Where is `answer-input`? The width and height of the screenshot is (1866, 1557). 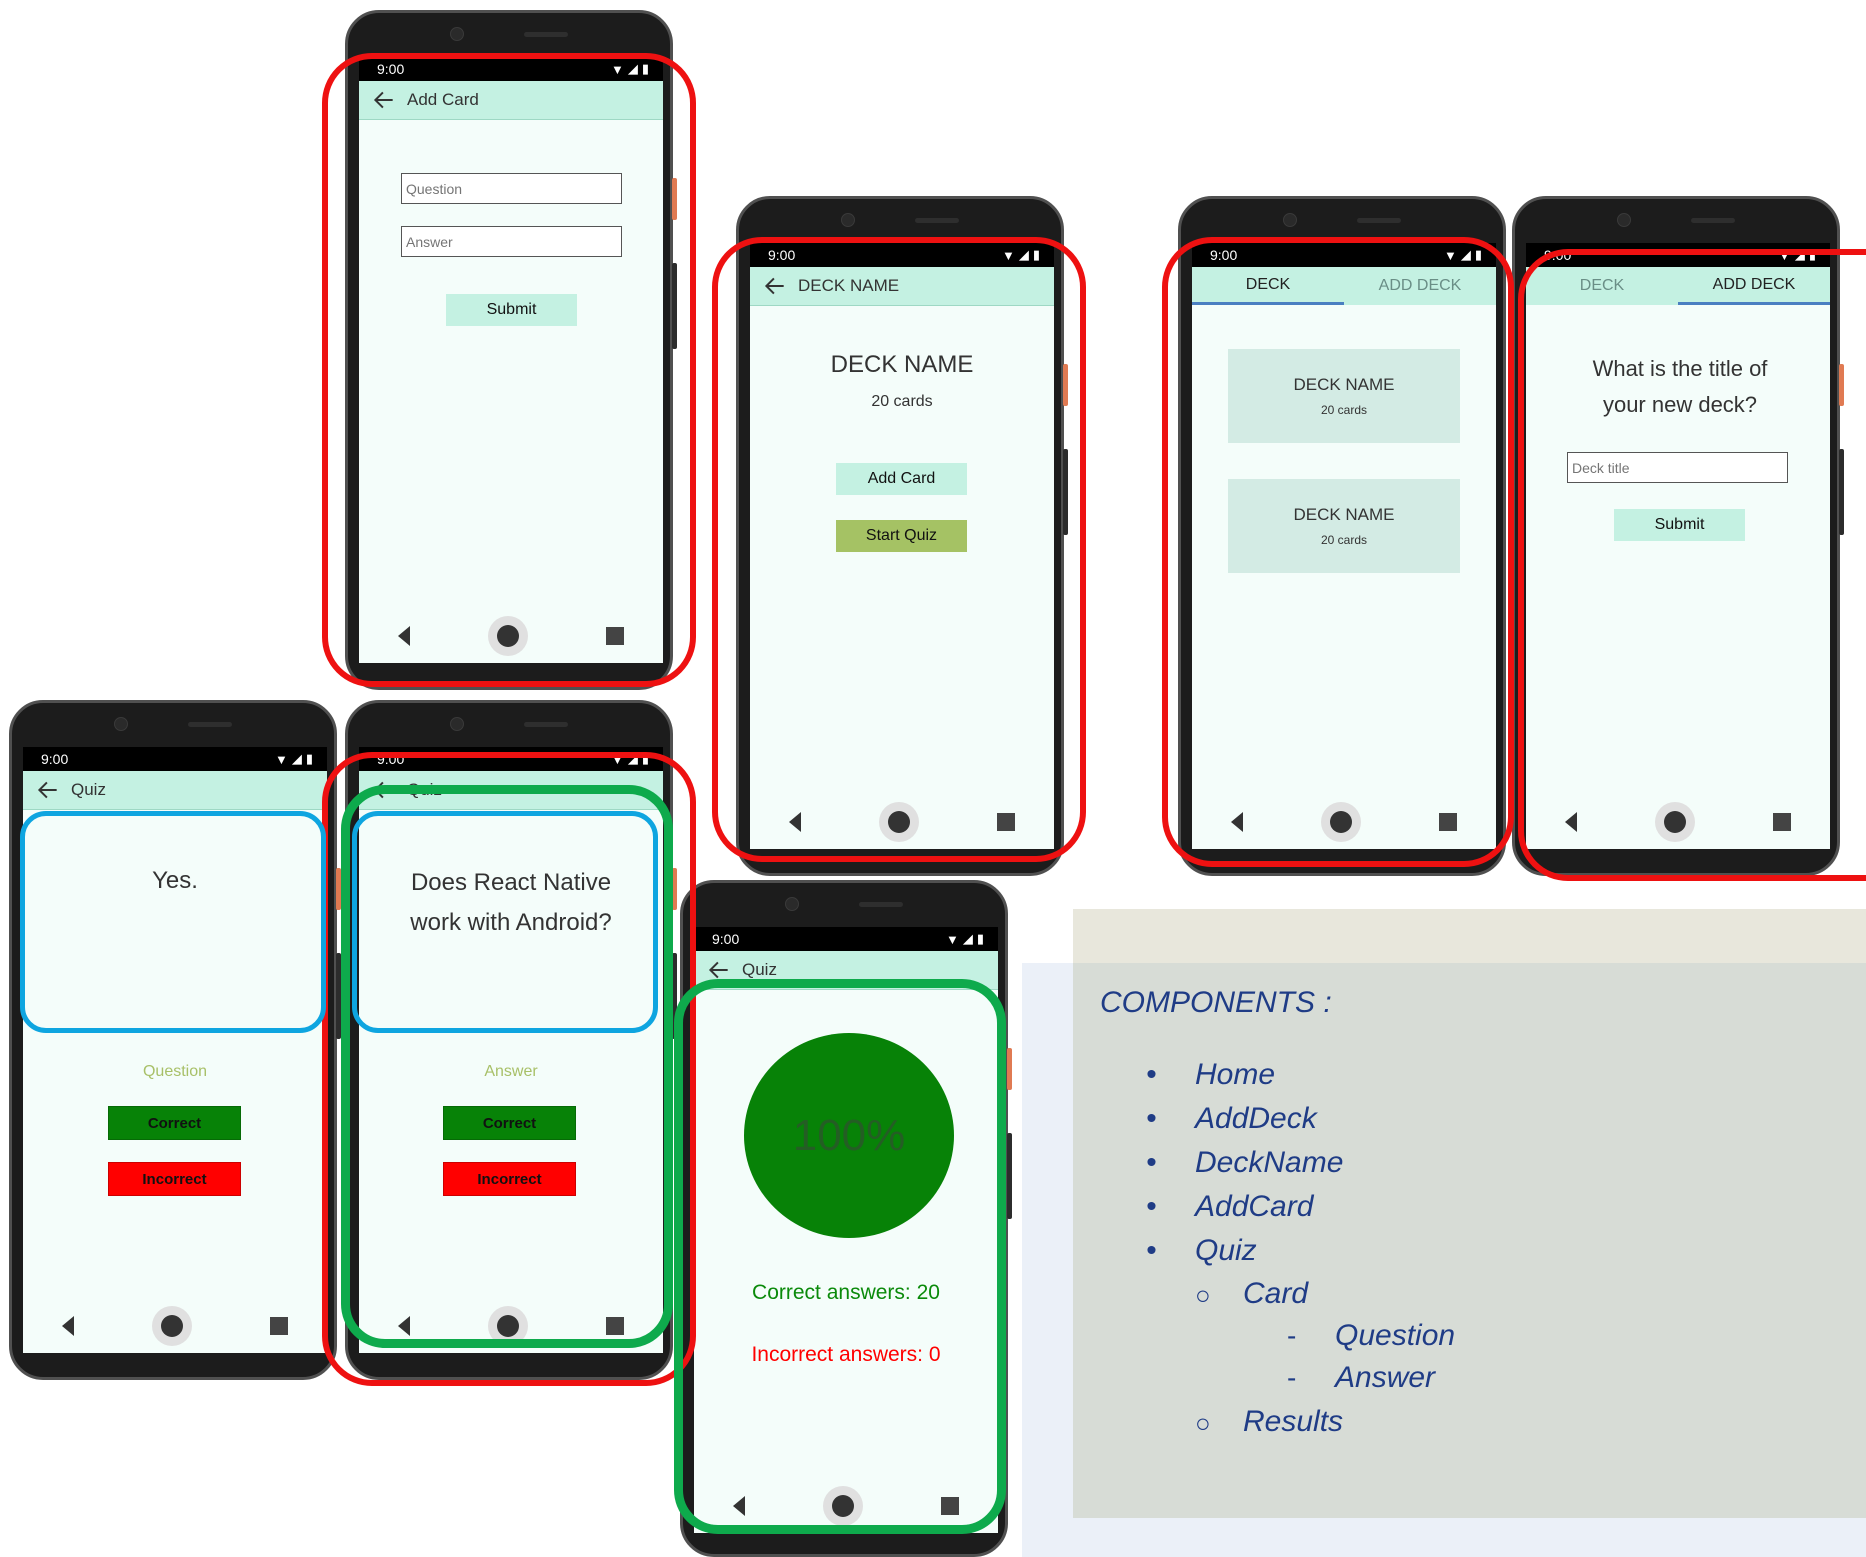 answer-input is located at coordinates (511, 241).